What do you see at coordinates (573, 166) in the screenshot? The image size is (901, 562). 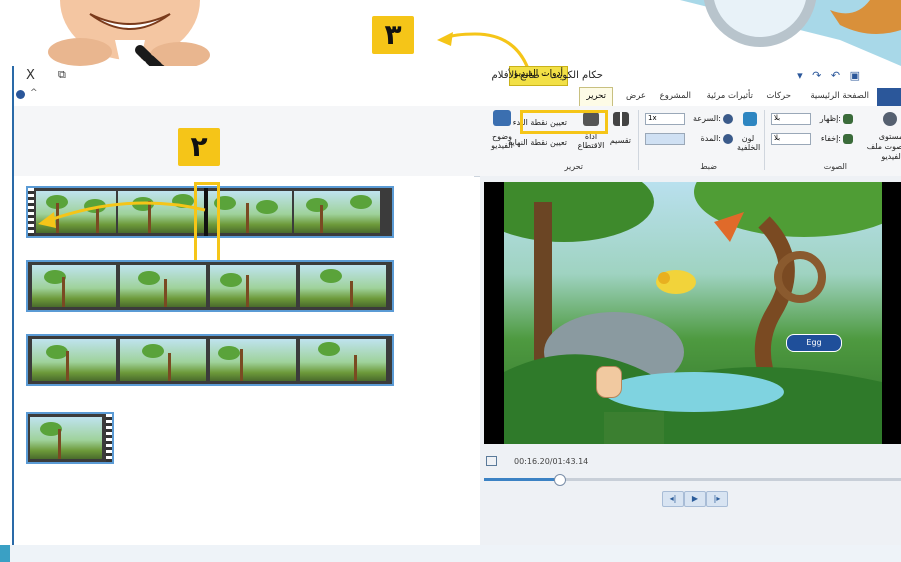 I see `editing-group-label: تحرير` at bounding box center [573, 166].